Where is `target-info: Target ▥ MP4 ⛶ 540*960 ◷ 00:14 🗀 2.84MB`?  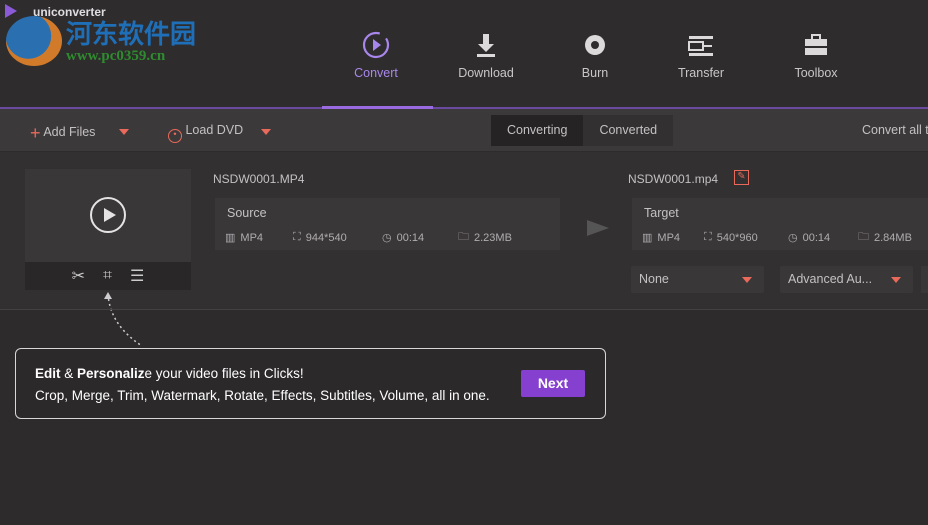
target-info: Target ▥ MP4 ⛶ 540*960 ◷ 00:14 🗀 2.84MB is located at coordinates (780, 224).